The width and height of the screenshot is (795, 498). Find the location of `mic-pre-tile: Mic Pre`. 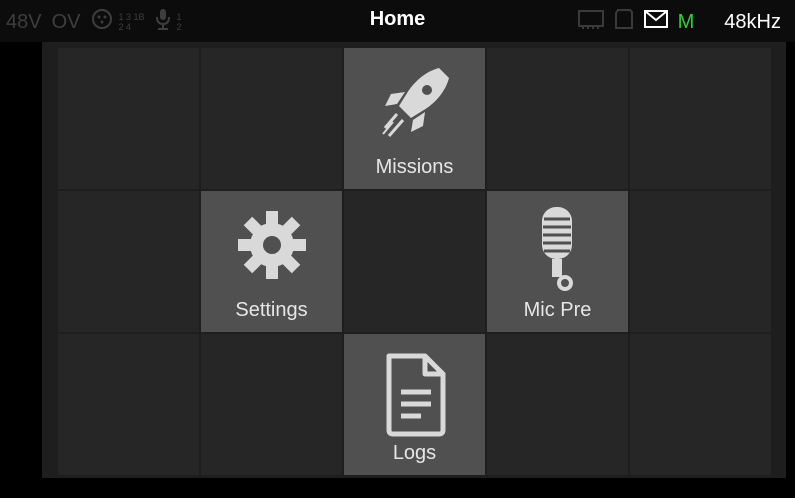

mic-pre-tile: Mic Pre is located at coordinates (557, 261).